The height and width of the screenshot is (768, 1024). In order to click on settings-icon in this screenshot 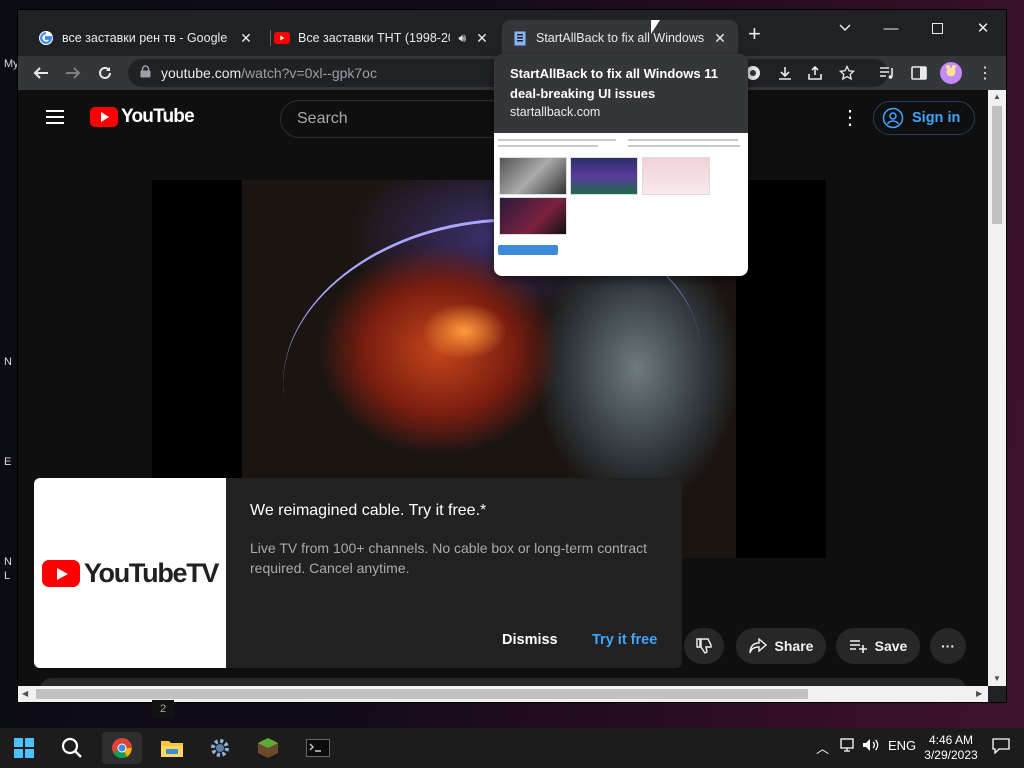, I will do `click(220, 748)`.